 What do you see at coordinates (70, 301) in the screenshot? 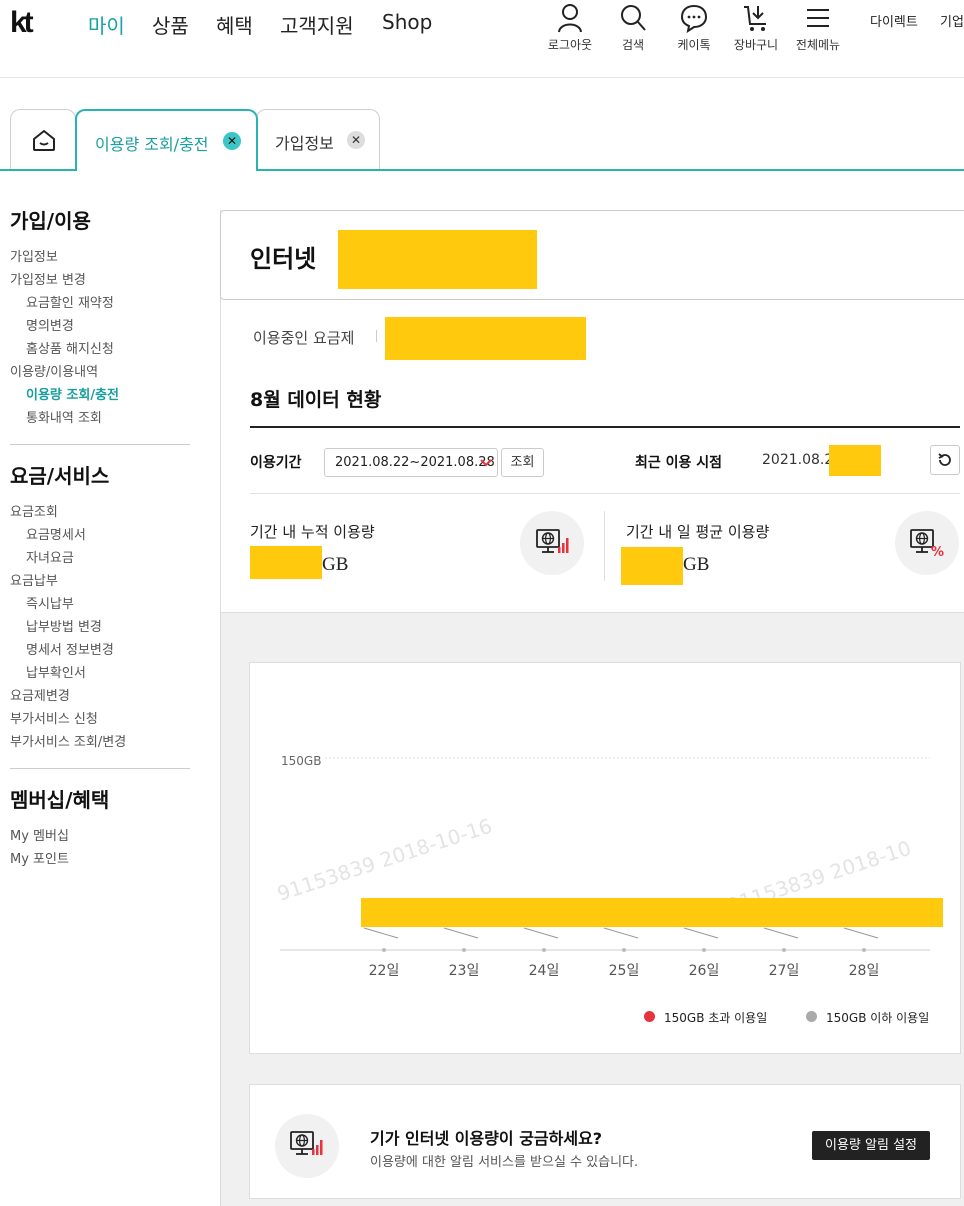
I see `sidebar-item: 요금할인 재약정` at bounding box center [70, 301].